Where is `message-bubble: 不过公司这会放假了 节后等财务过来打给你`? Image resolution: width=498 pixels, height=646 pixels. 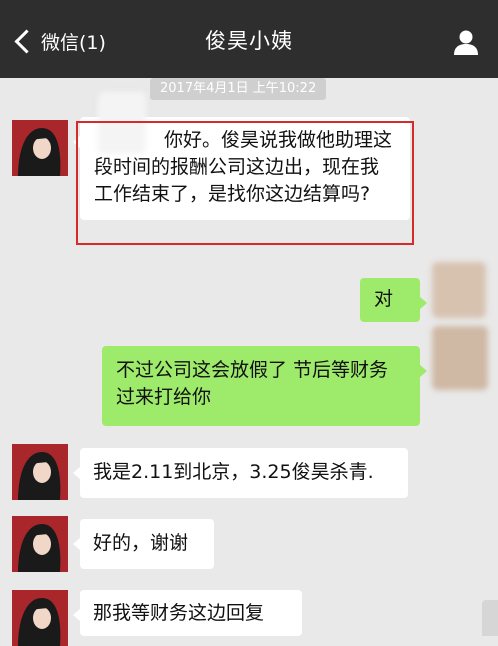
message-bubble: 不过公司这会放假了 节后等财务过来打给你 is located at coordinates (264, 386).